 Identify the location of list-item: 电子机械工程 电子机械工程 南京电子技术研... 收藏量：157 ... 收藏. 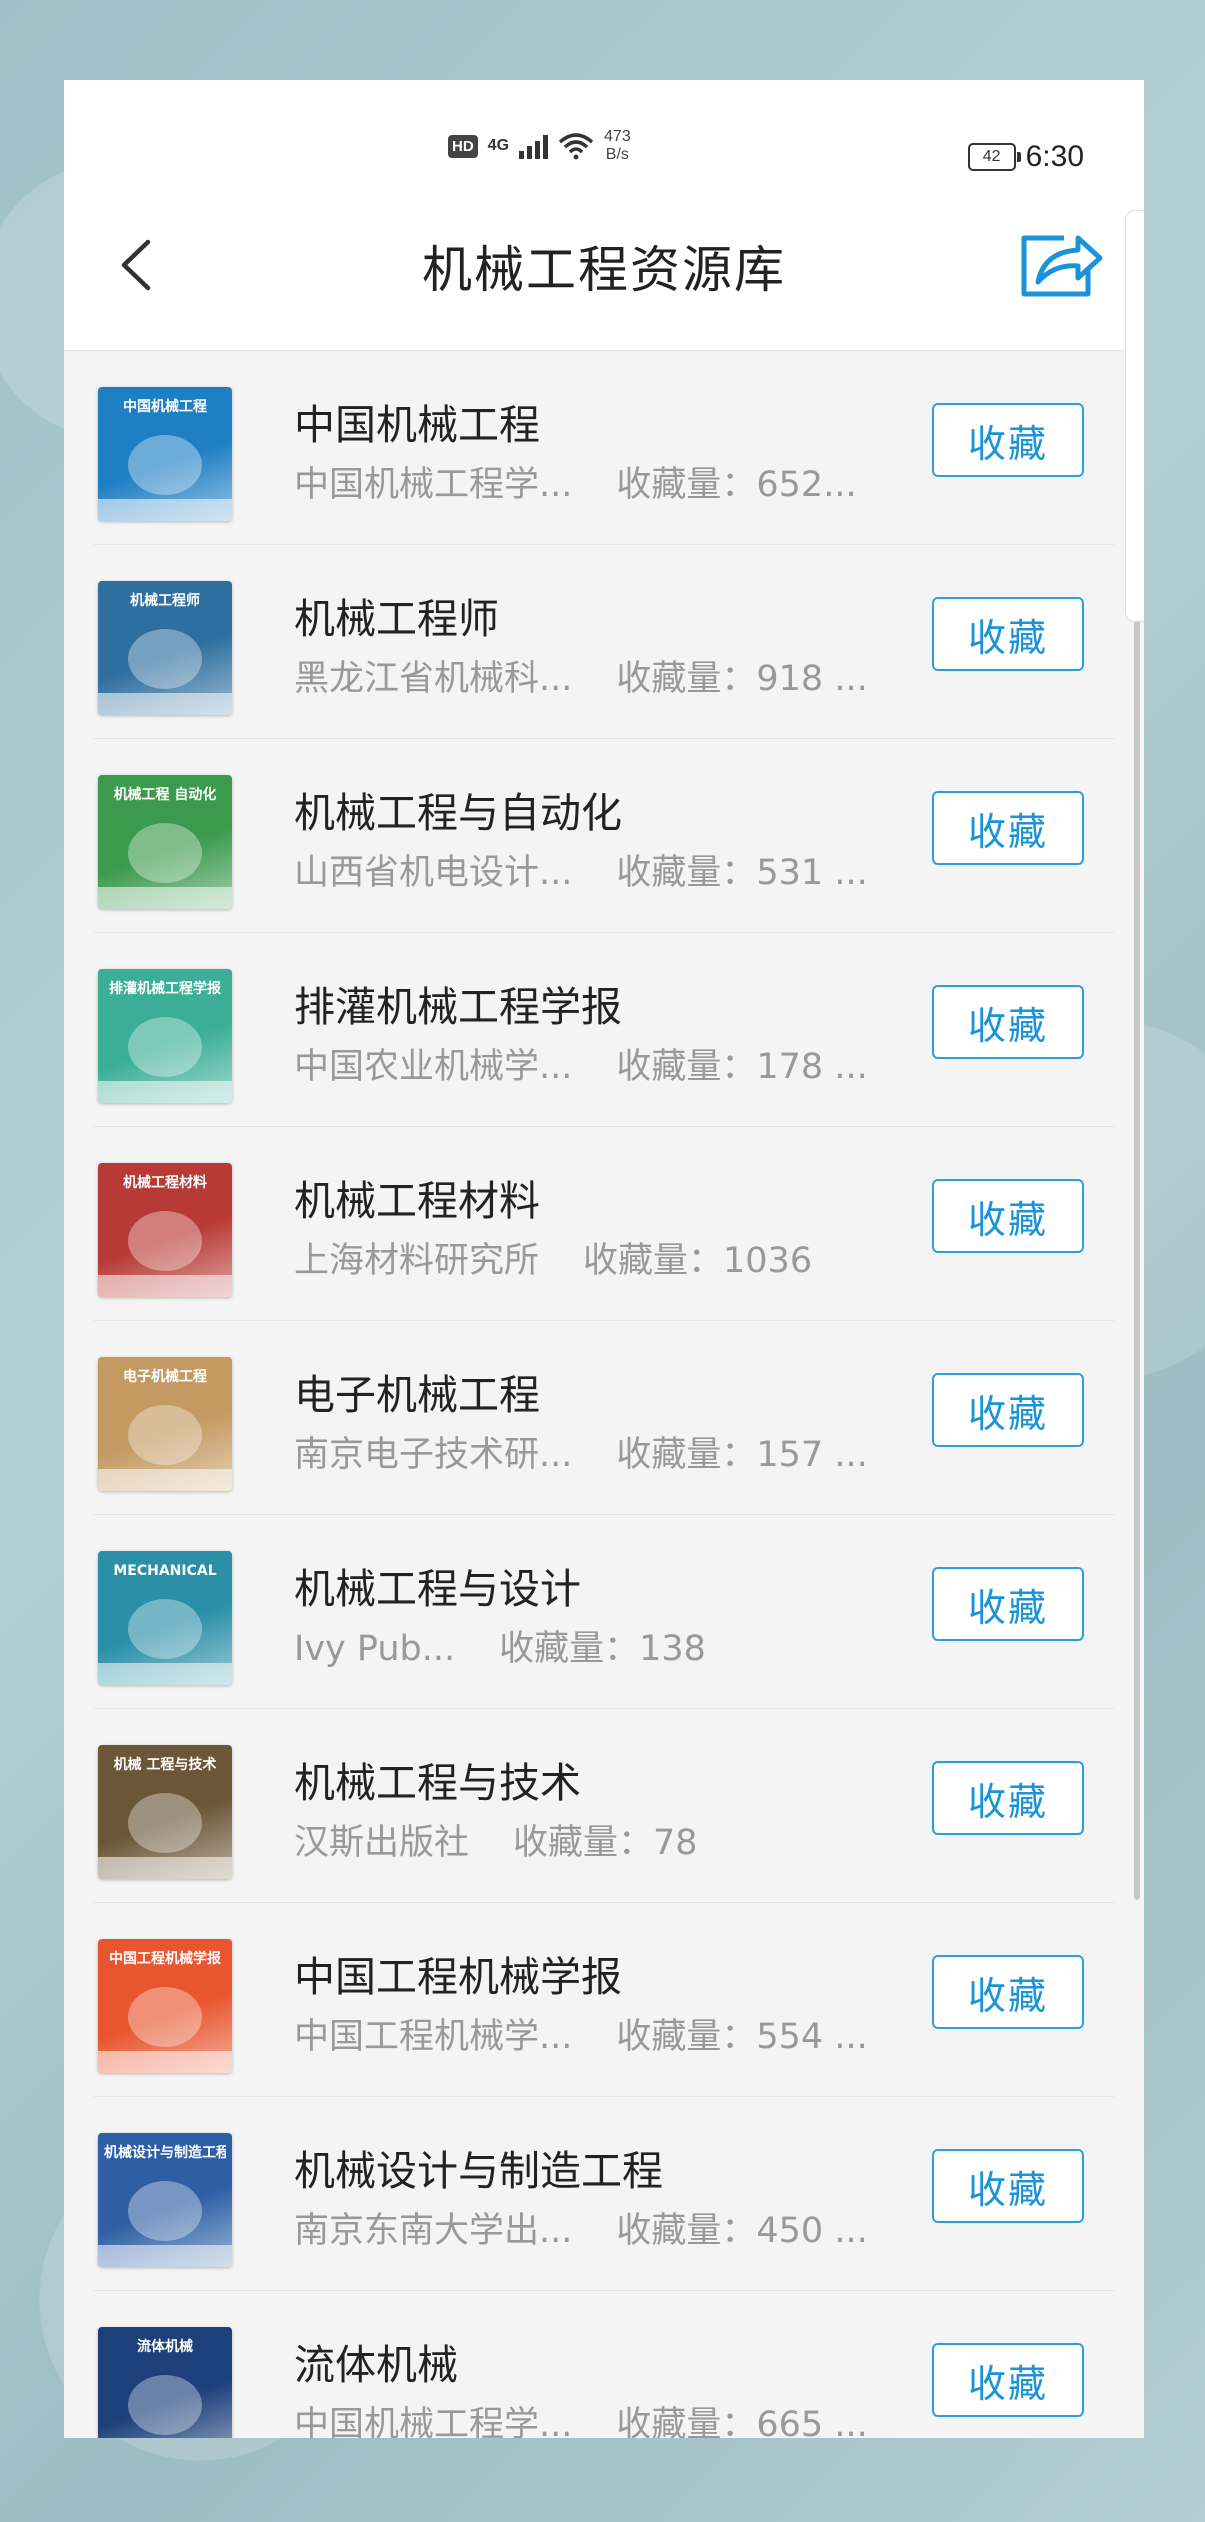
(604, 1418).